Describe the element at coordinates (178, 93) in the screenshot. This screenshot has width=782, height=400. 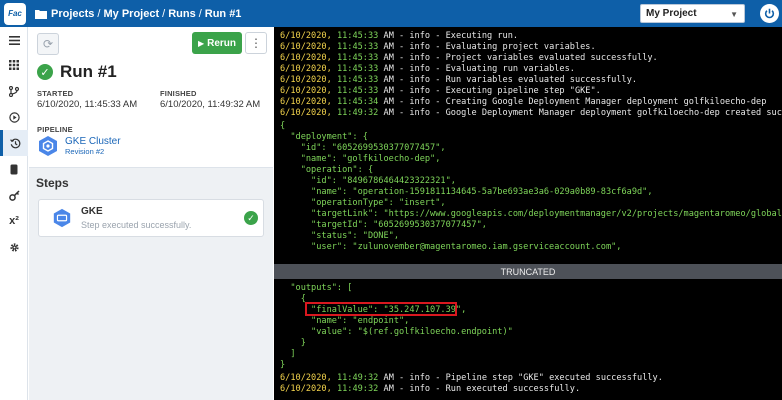
I see `finished-label: FINISHED` at that location.